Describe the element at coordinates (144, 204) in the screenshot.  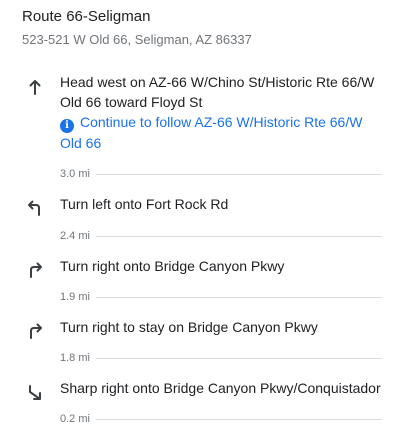
I see `step-instruction: Turn left onto Fort Rock Rd` at that location.